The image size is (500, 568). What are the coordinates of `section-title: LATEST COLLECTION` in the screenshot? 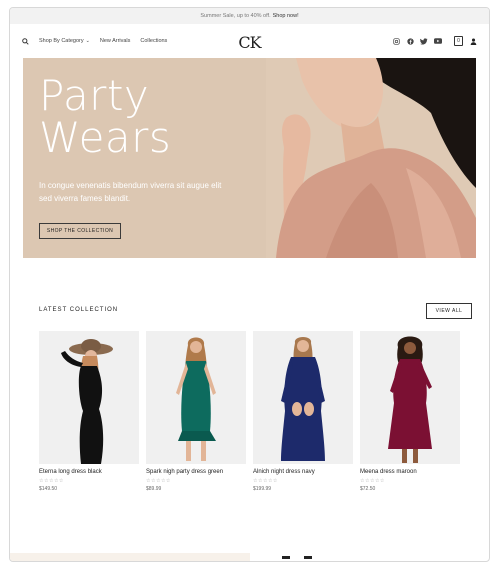 It's located at (79, 310).